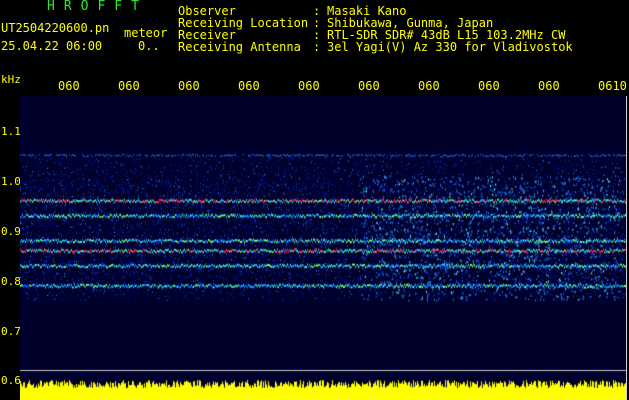  What do you see at coordinates (146, 33) in the screenshot?
I see `meteor-label: meteor` at bounding box center [146, 33].